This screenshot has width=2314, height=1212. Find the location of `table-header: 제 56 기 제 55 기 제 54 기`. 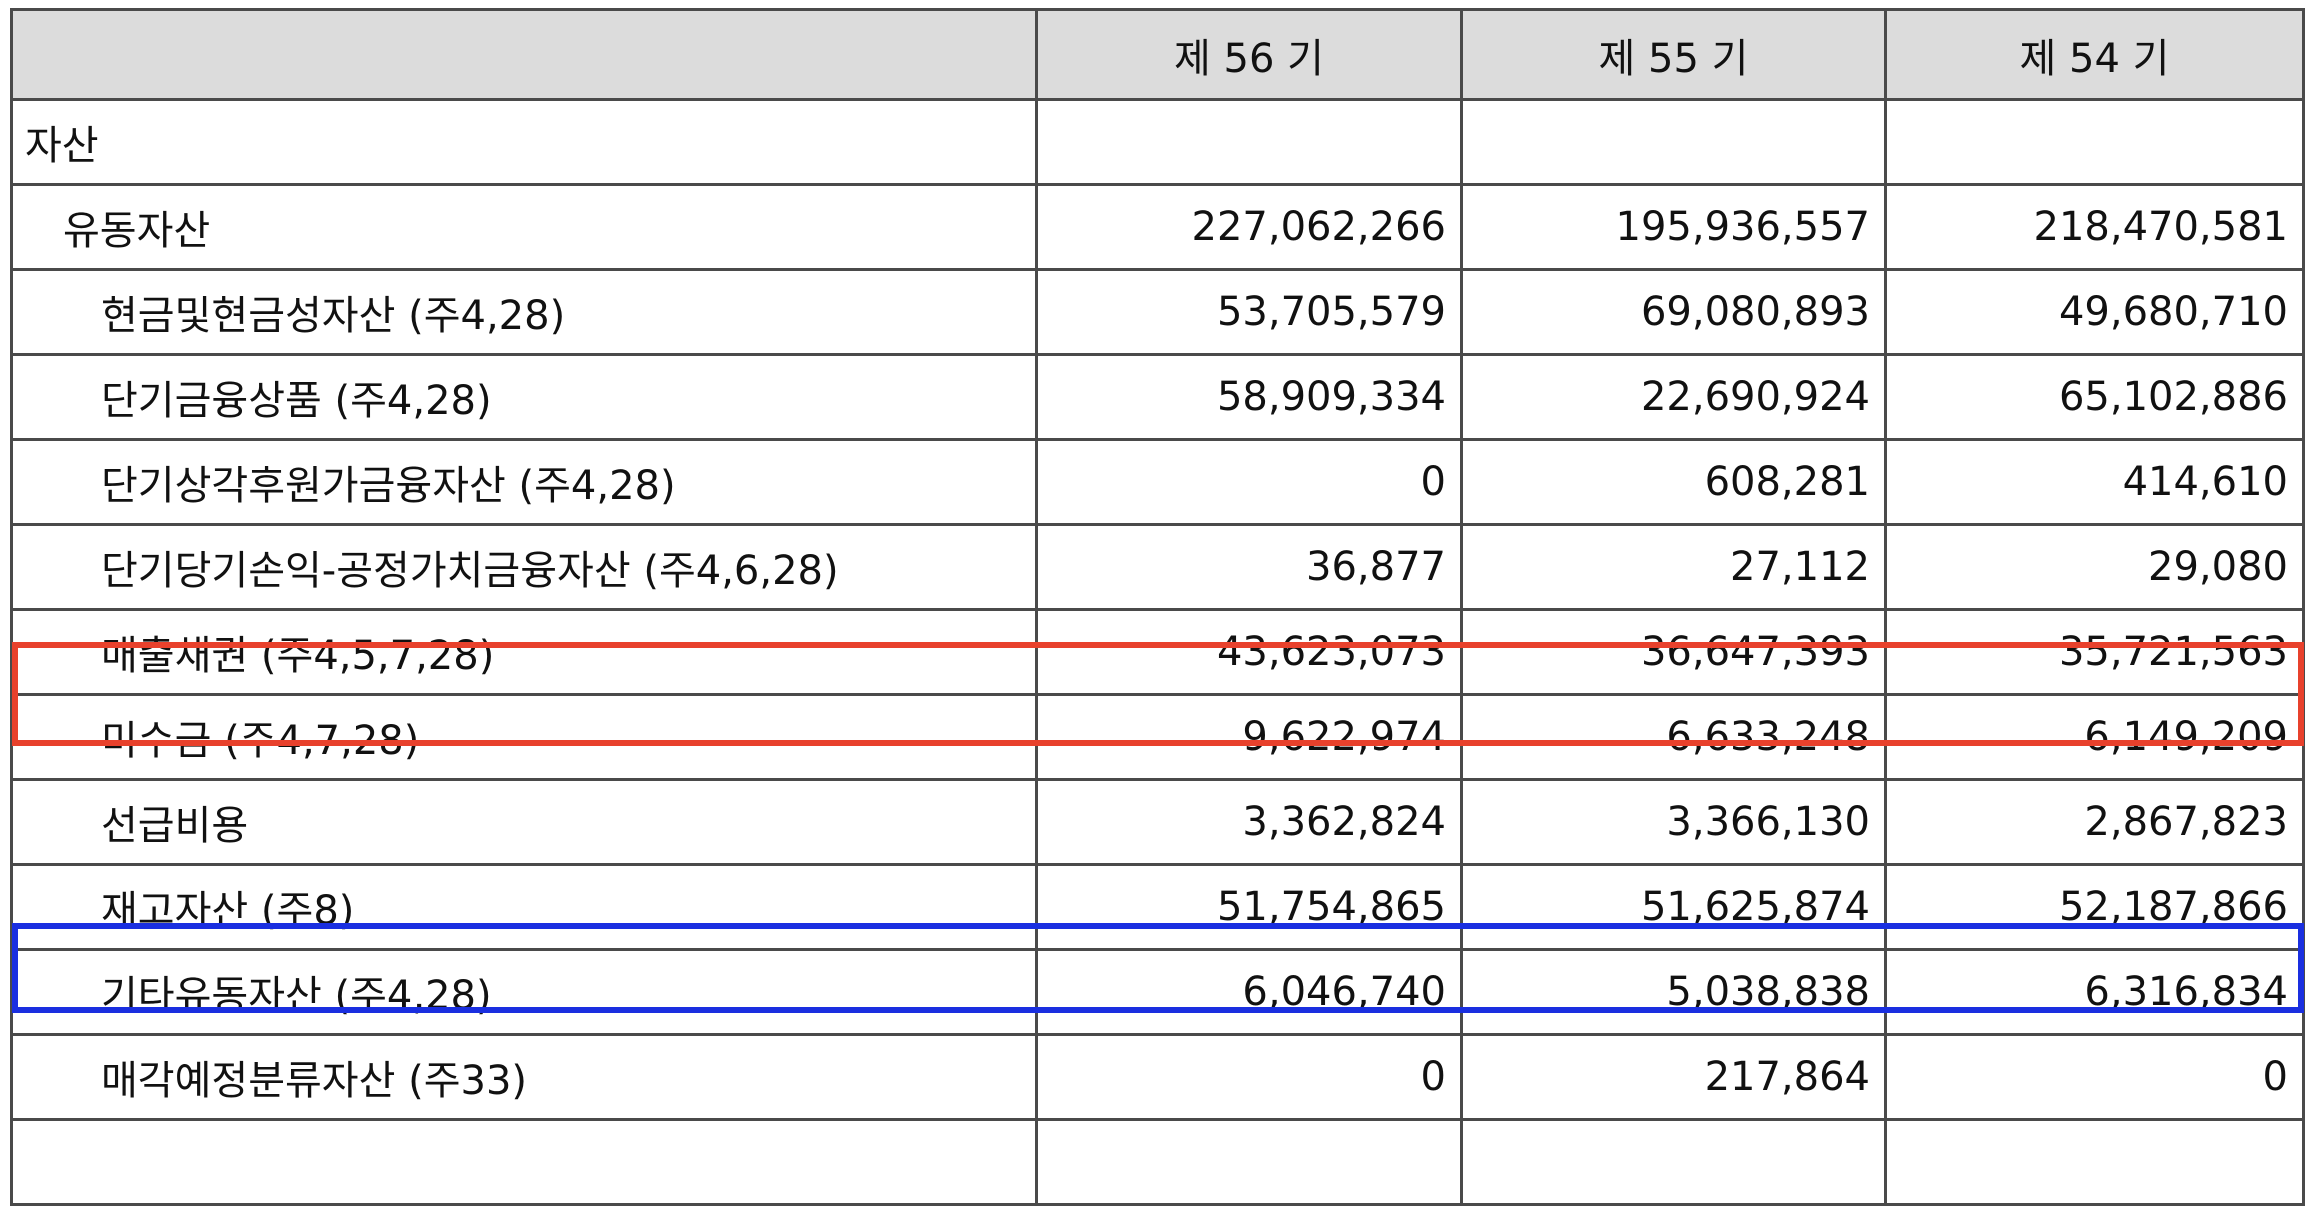

table-header: 제 56 기 제 55 기 제 54 기 is located at coordinates (1157, 54).